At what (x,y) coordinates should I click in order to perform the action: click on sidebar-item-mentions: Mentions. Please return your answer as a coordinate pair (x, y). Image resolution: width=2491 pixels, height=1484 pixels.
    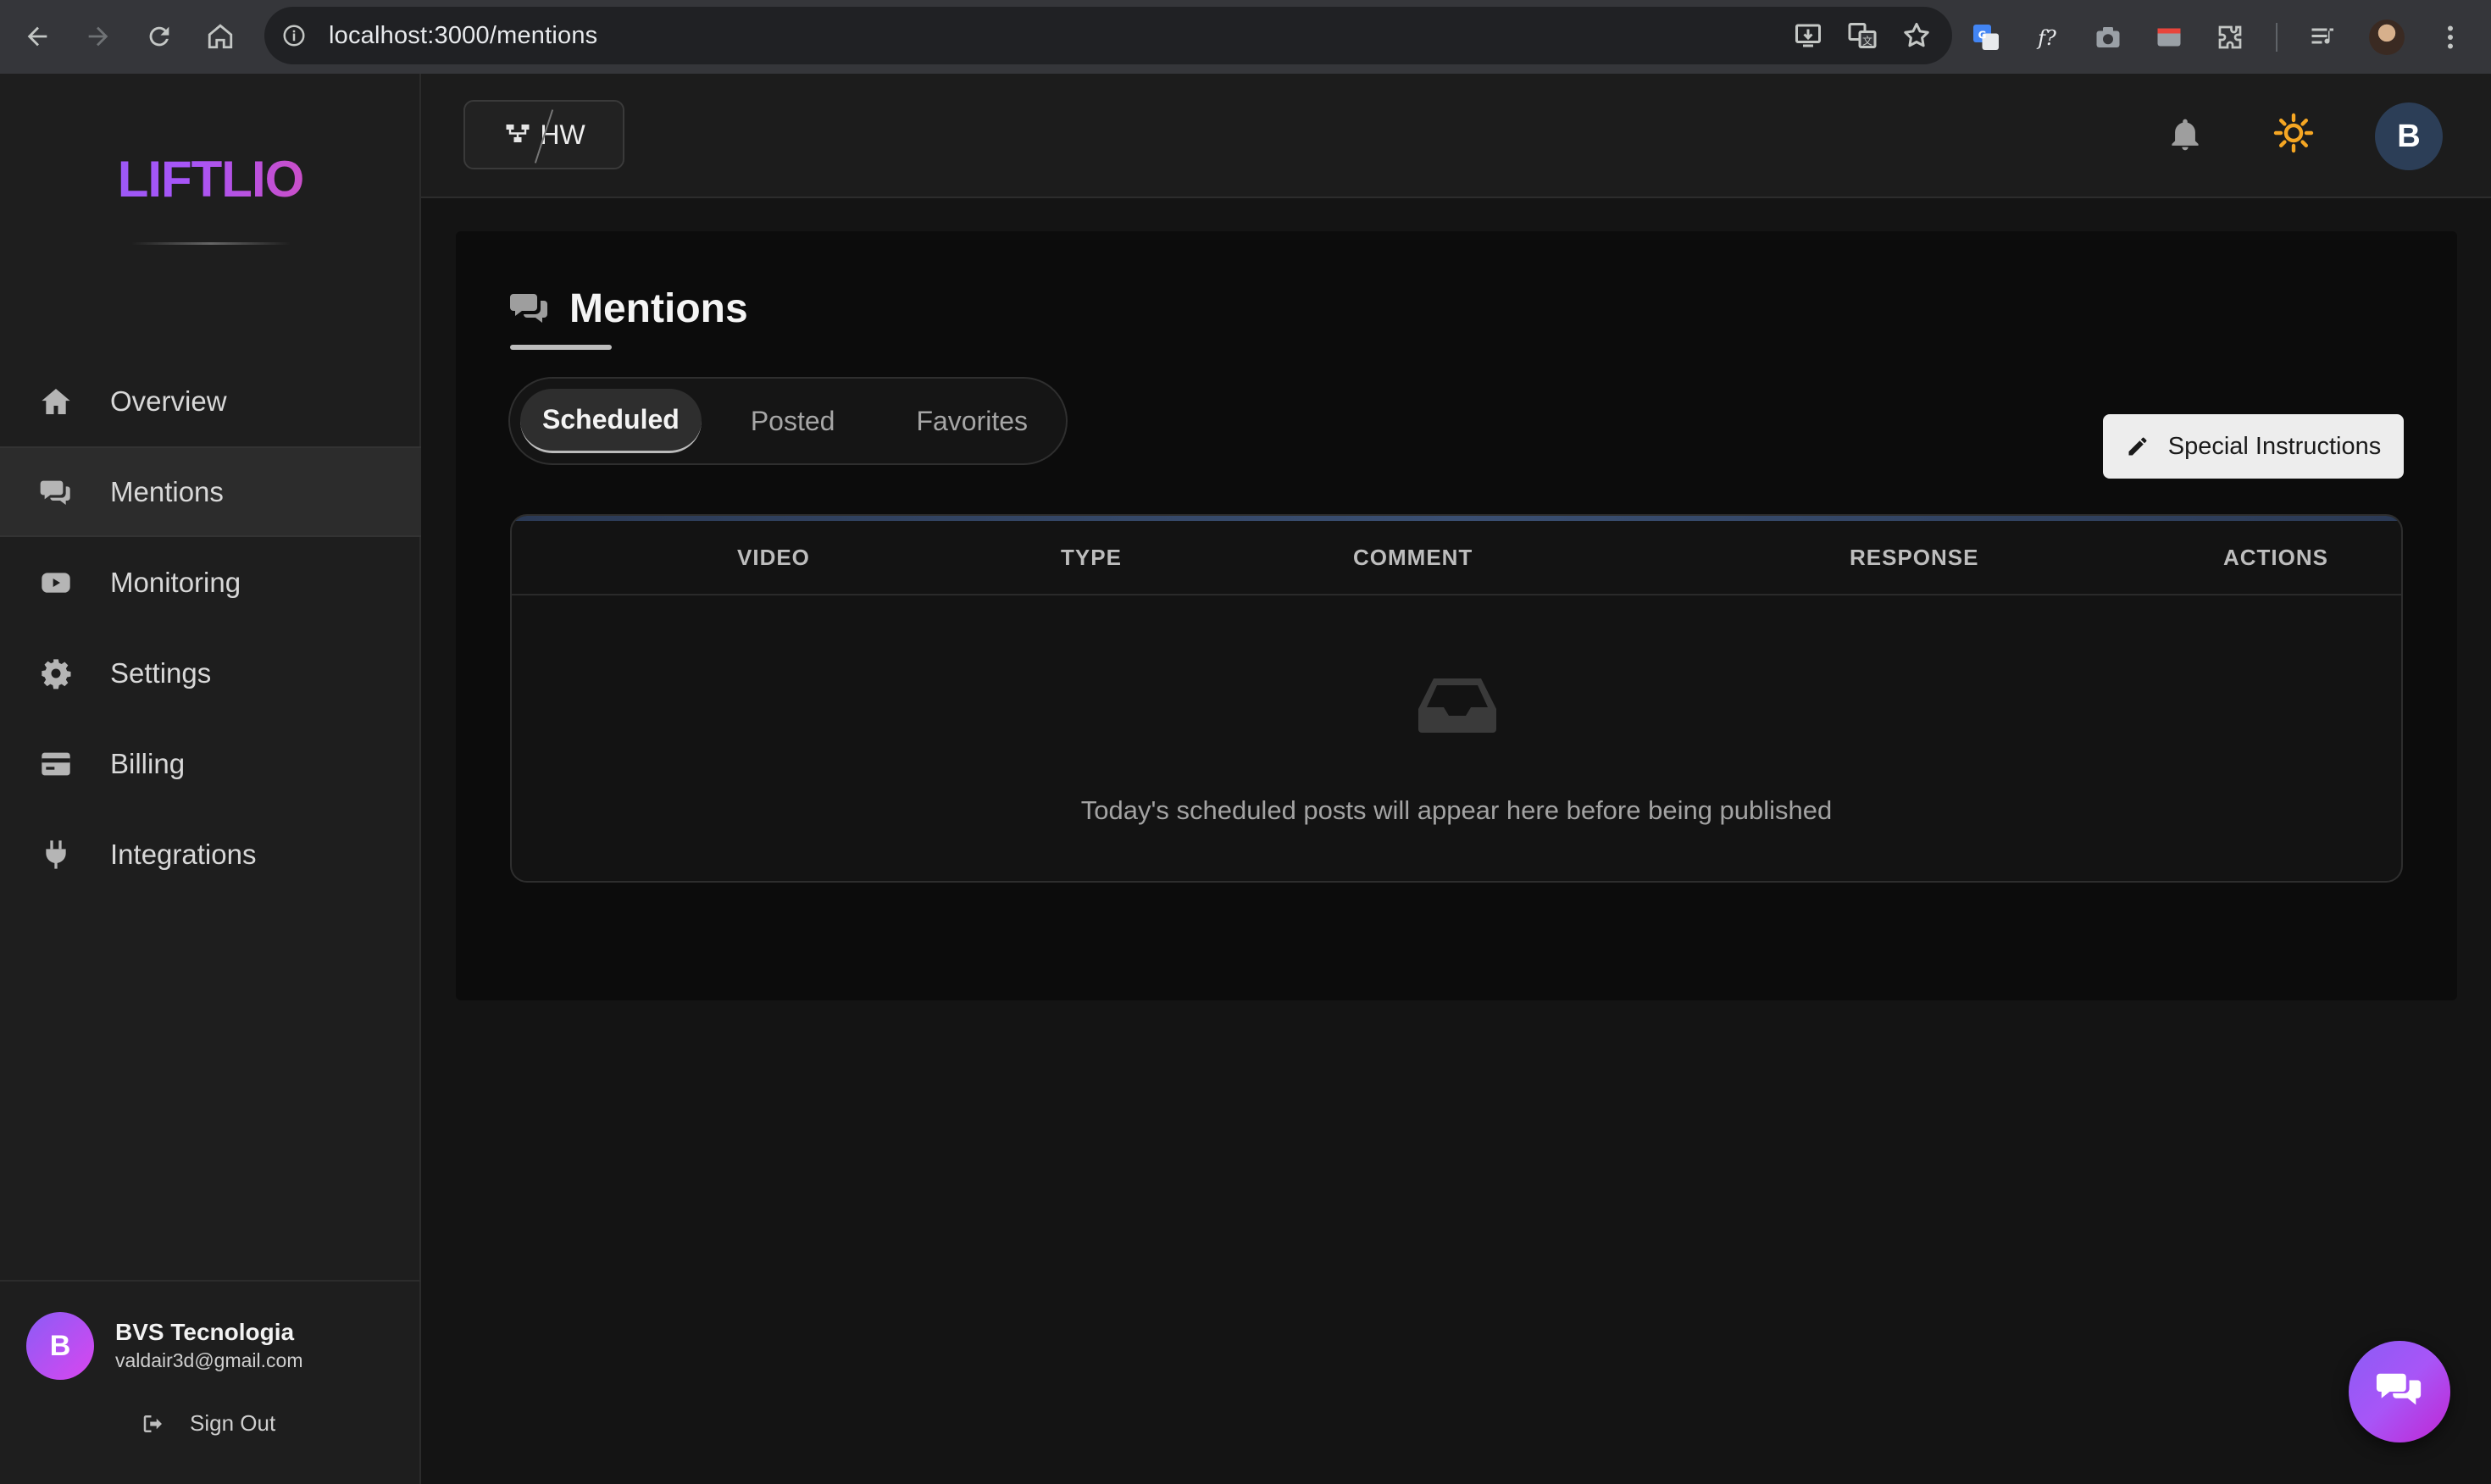
    Looking at the image, I should click on (210, 491).